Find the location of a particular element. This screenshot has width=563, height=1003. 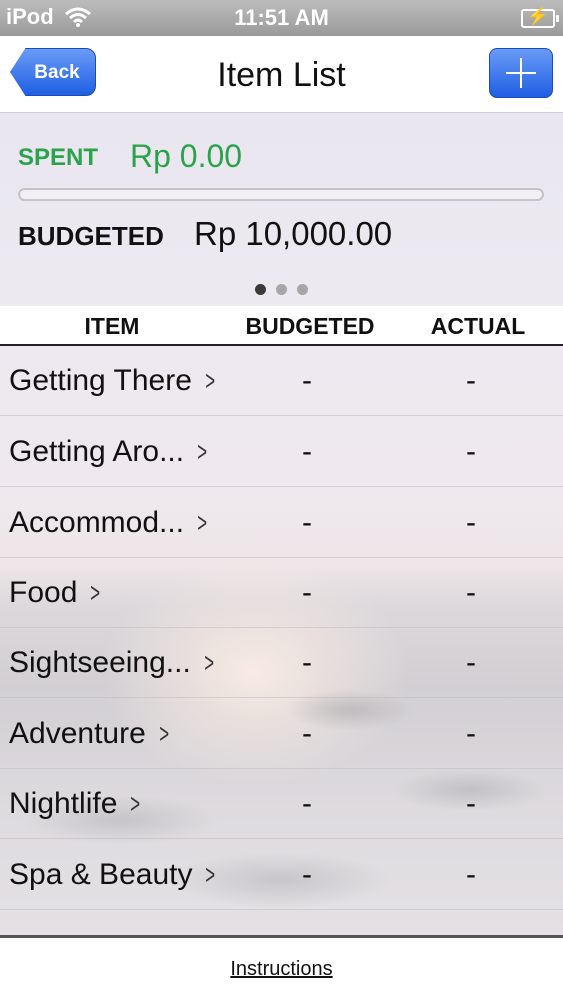

battery-charging-icon: ⚡ is located at coordinates (540, 17).